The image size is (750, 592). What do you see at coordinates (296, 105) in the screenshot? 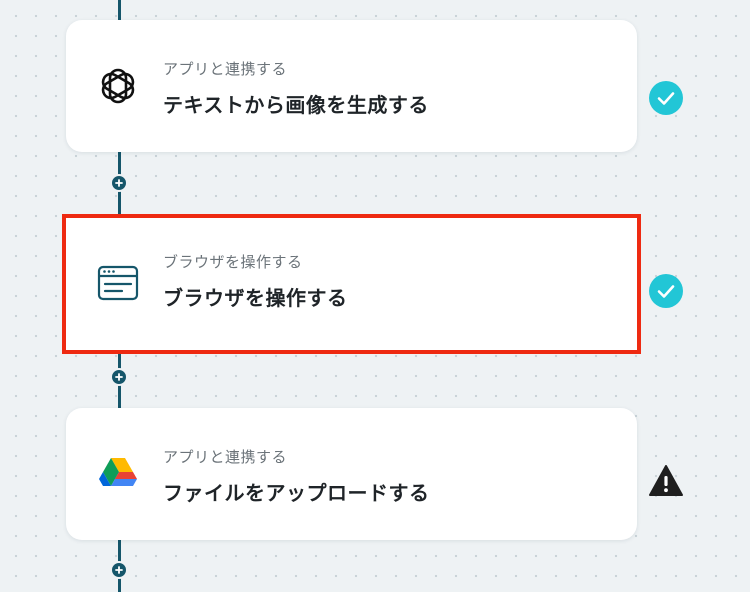
I see `step-title: テキストから画像を生成する` at bounding box center [296, 105].